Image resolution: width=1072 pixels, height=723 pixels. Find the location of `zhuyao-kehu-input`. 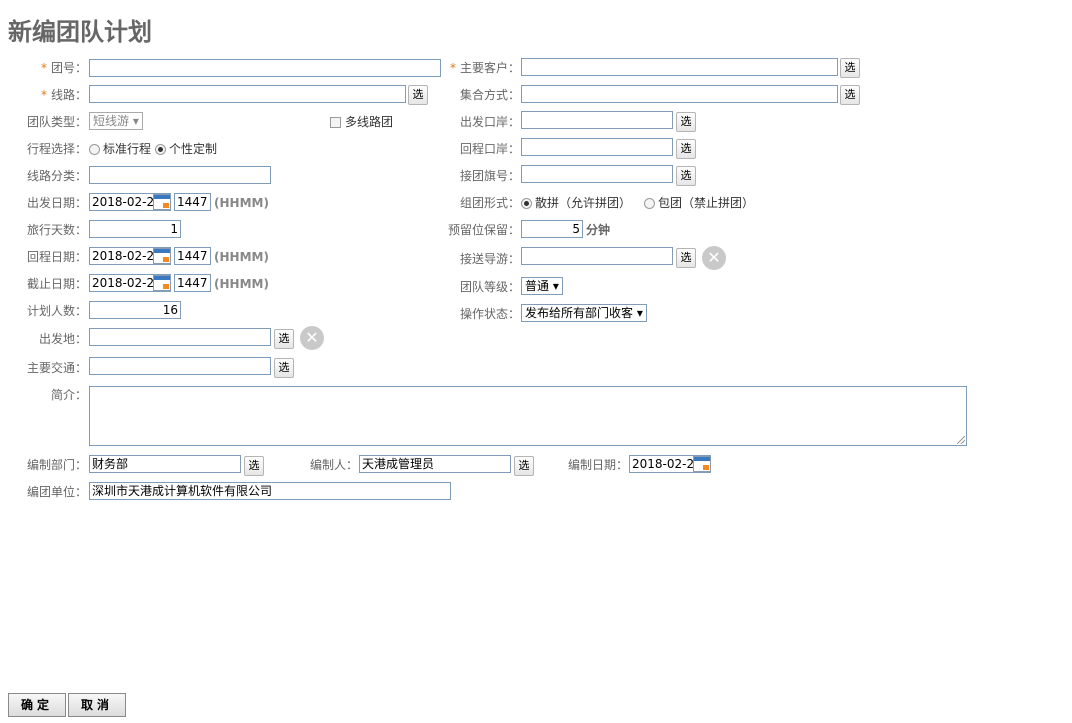

zhuyao-kehu-input is located at coordinates (679, 67).